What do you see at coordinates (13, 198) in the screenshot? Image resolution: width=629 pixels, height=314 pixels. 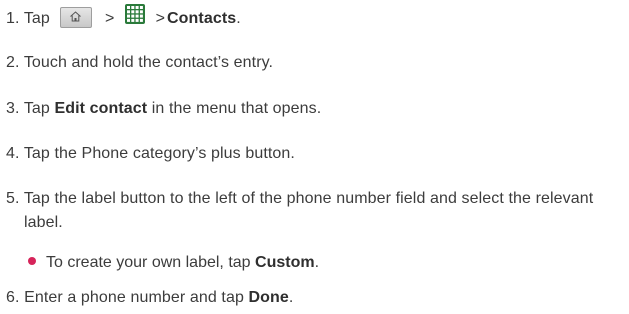 I see `step-number: 5.` at bounding box center [13, 198].